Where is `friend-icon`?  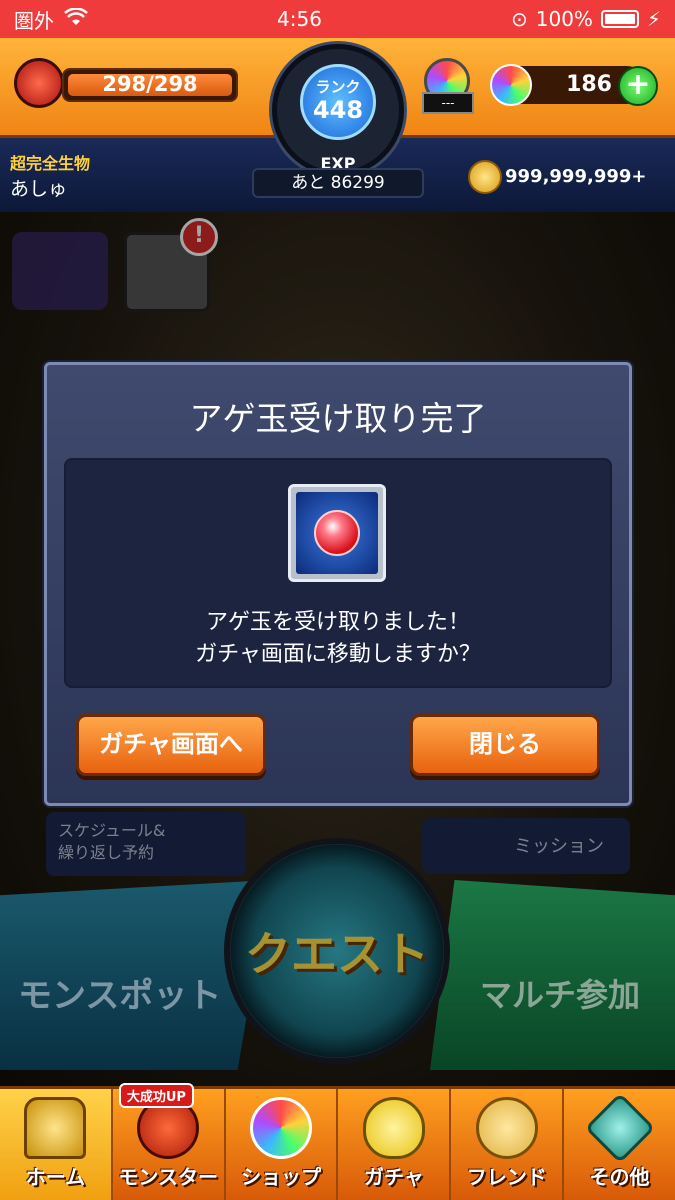
friend-icon is located at coordinates (506, 1128).